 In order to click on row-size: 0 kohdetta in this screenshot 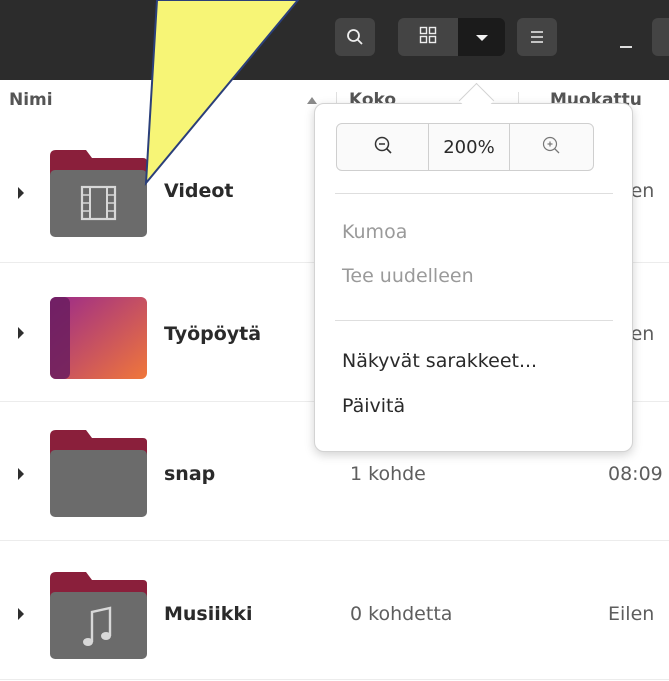, I will do `click(401, 614)`.